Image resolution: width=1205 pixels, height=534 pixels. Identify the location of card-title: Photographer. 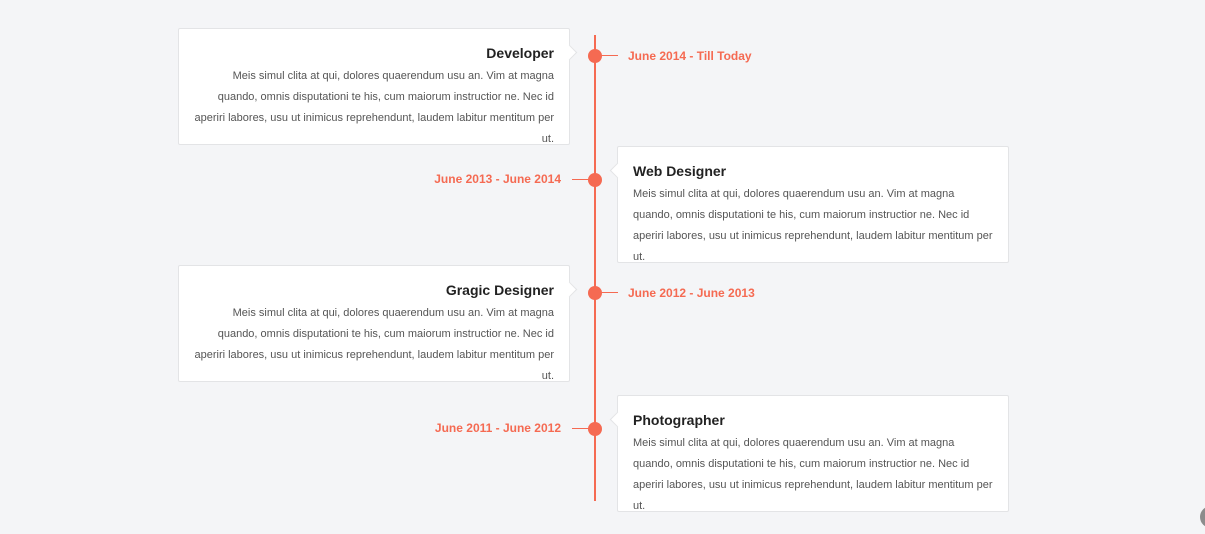
(679, 420).